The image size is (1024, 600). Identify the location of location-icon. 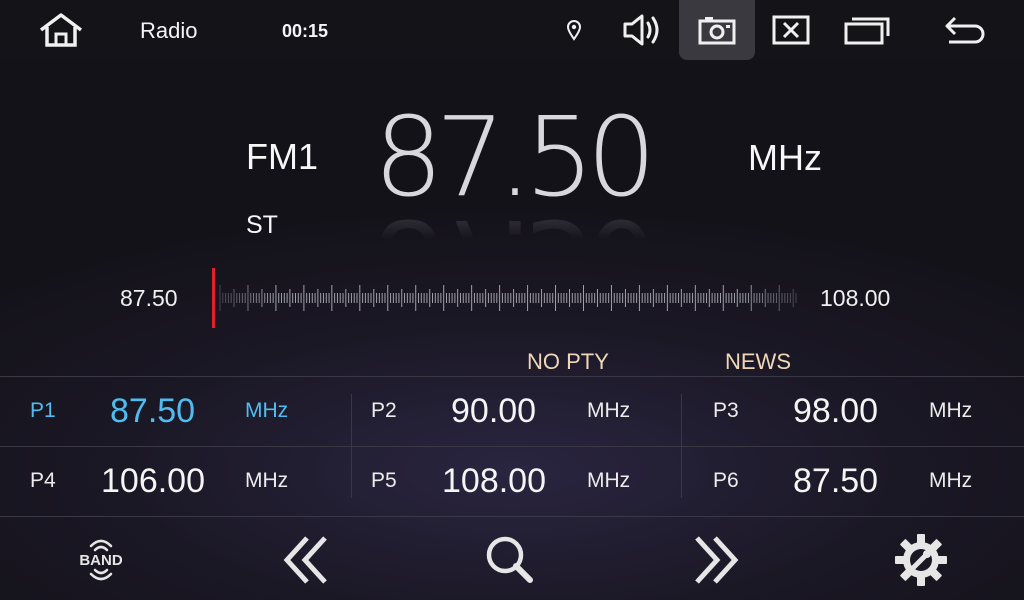
(574, 30).